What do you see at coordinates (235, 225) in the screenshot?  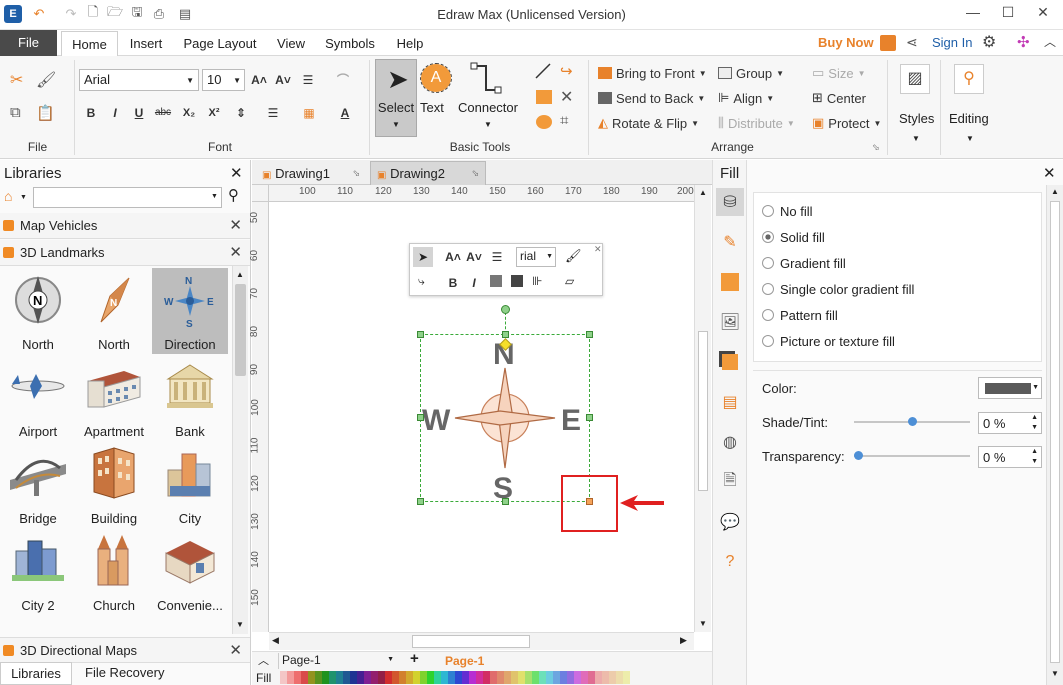 I see `close-section-icon: ✕` at bounding box center [235, 225].